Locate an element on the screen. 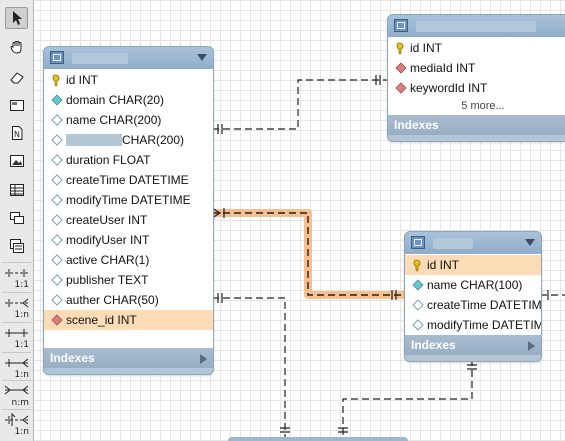 The height and width of the screenshot is (441, 565). column-row: publisher TEXT is located at coordinates (128, 280).